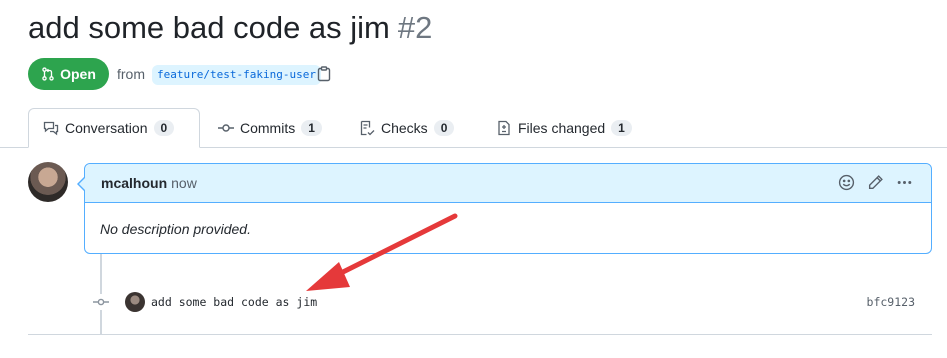 The width and height of the screenshot is (947, 358). I want to click on comment-timestamp: now, so click(184, 183).